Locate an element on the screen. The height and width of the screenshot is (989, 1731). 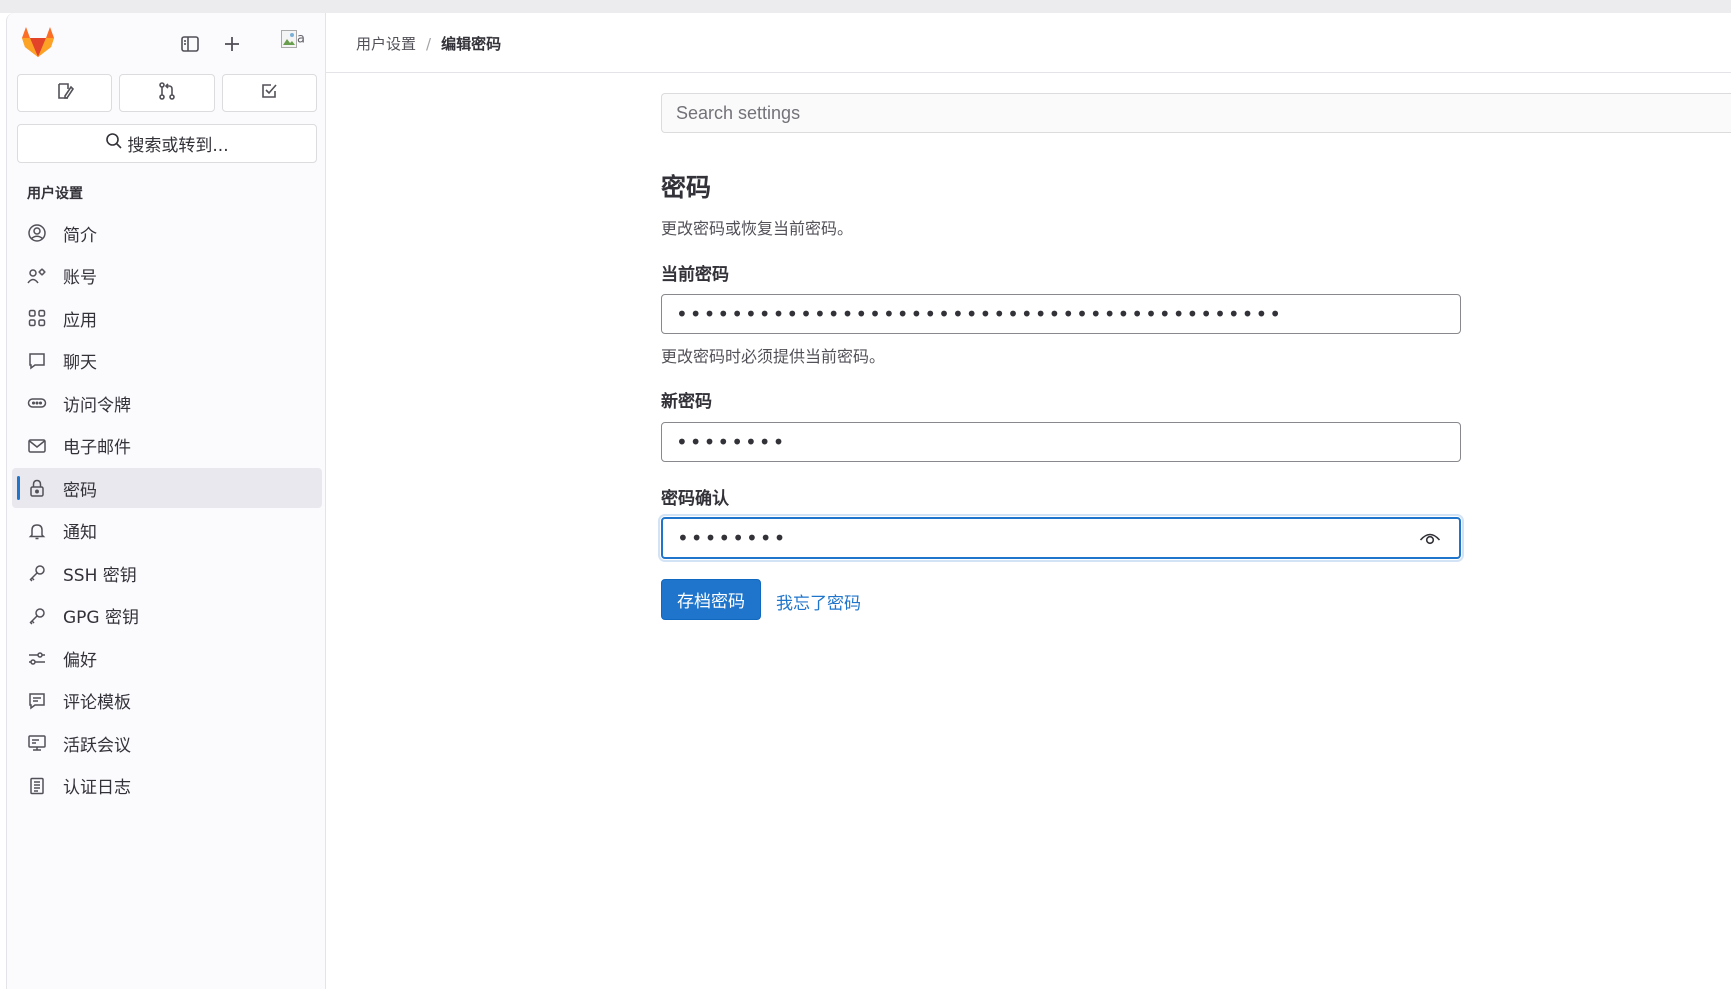
sidebar-item-auth-log: 认证日志 is located at coordinates (167, 786).